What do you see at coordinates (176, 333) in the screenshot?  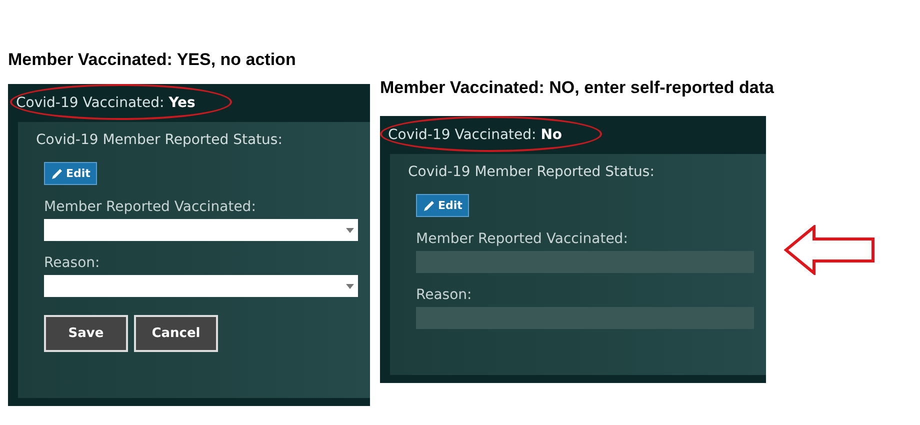 I see `action-button: Cancel` at bounding box center [176, 333].